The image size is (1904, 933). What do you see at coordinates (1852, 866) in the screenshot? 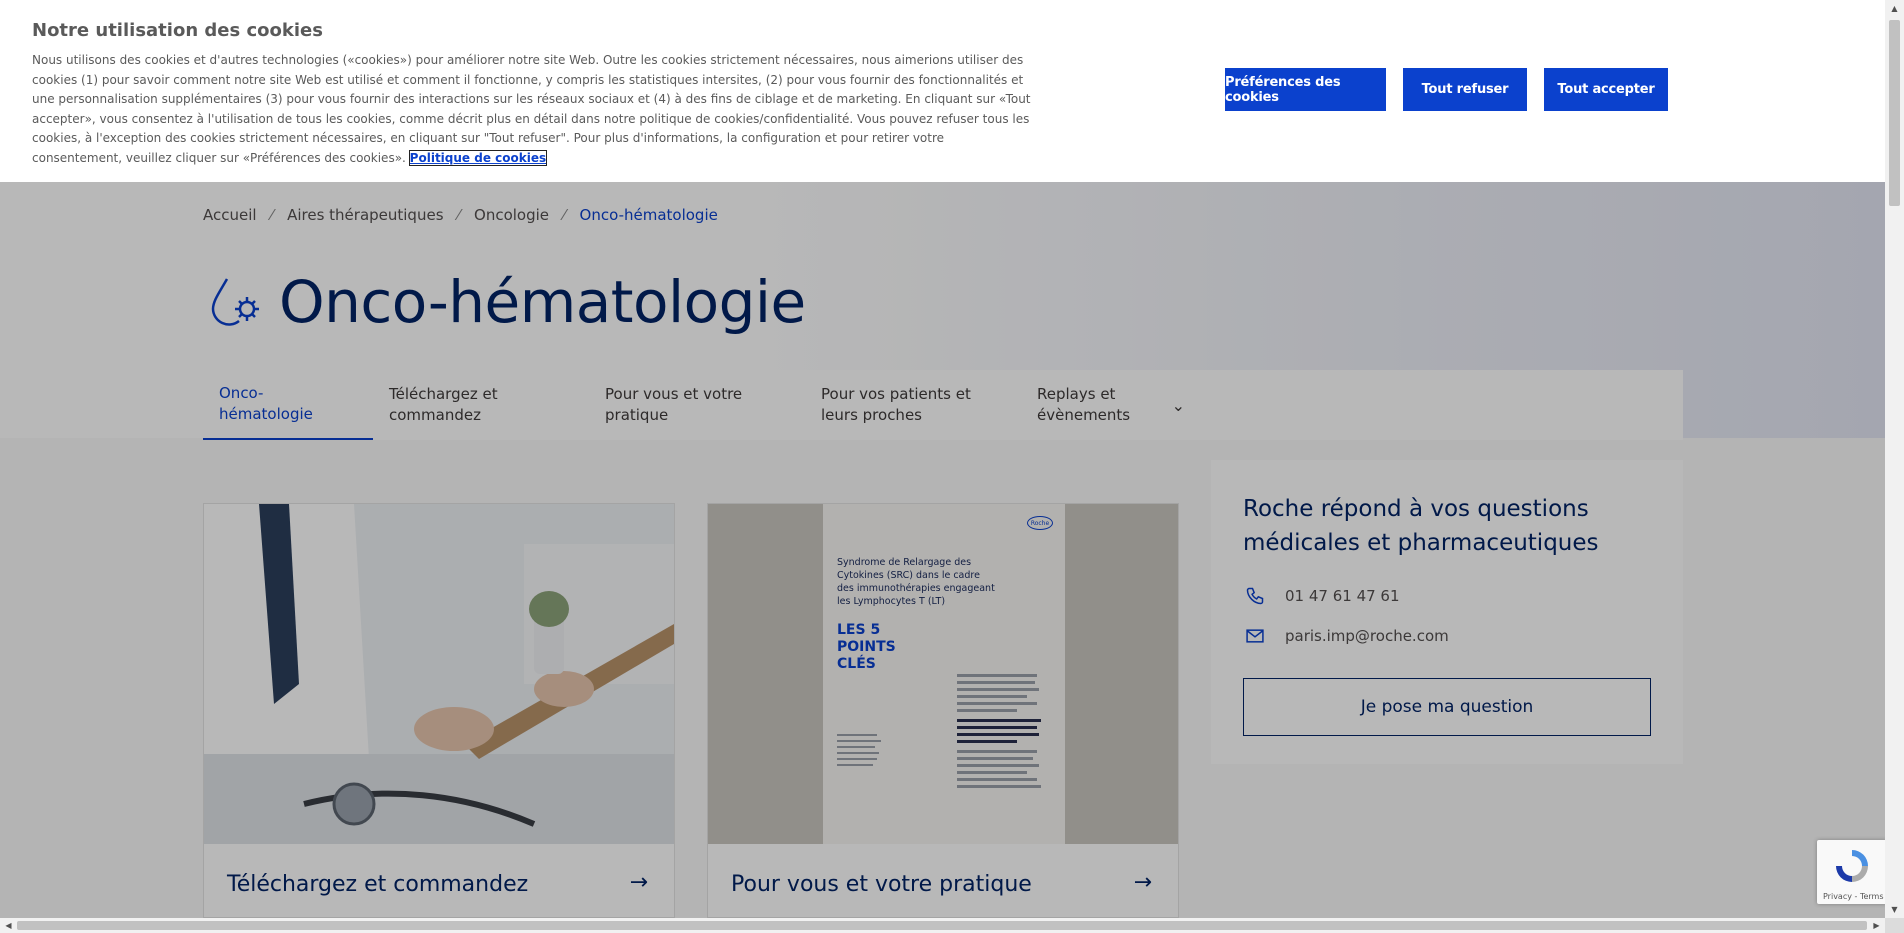
I see `recaptcha-icon` at bounding box center [1852, 866].